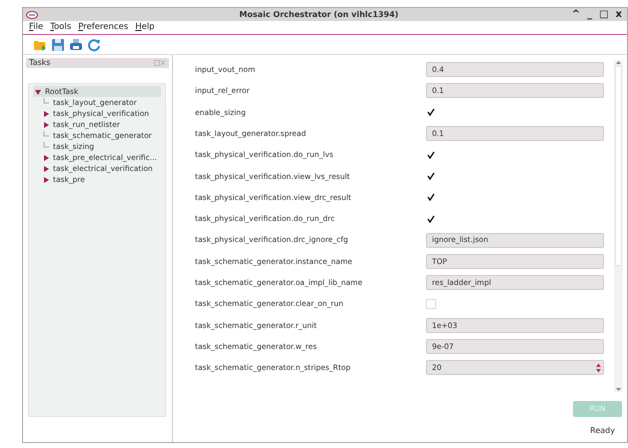  What do you see at coordinates (58, 45) in the screenshot?
I see `save-icon` at bounding box center [58, 45].